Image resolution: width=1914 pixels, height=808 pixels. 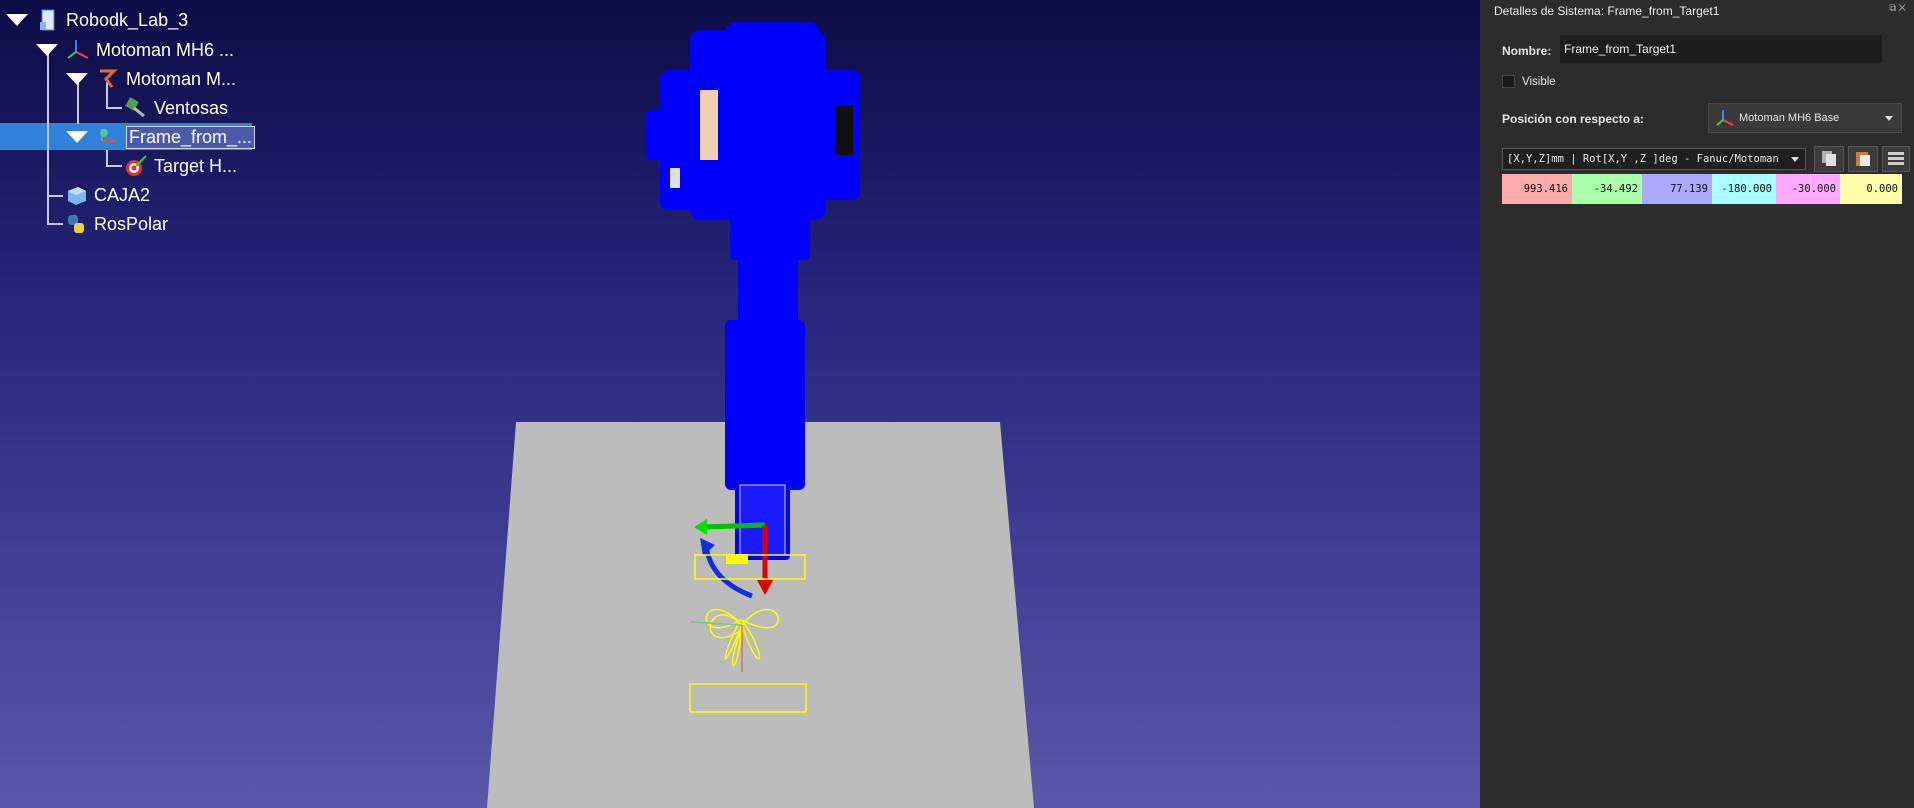 I want to click on visible-label: Visible, so click(x=1539, y=82).